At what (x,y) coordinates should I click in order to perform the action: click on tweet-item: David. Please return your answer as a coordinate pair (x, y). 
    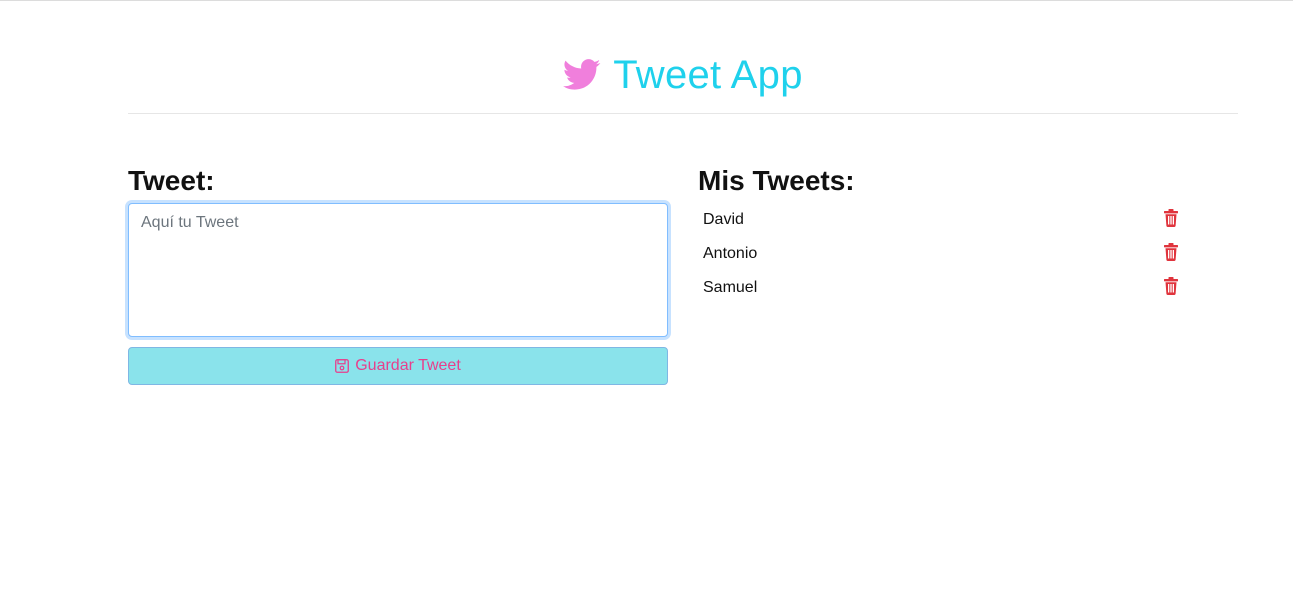
    Looking at the image, I should click on (968, 220).